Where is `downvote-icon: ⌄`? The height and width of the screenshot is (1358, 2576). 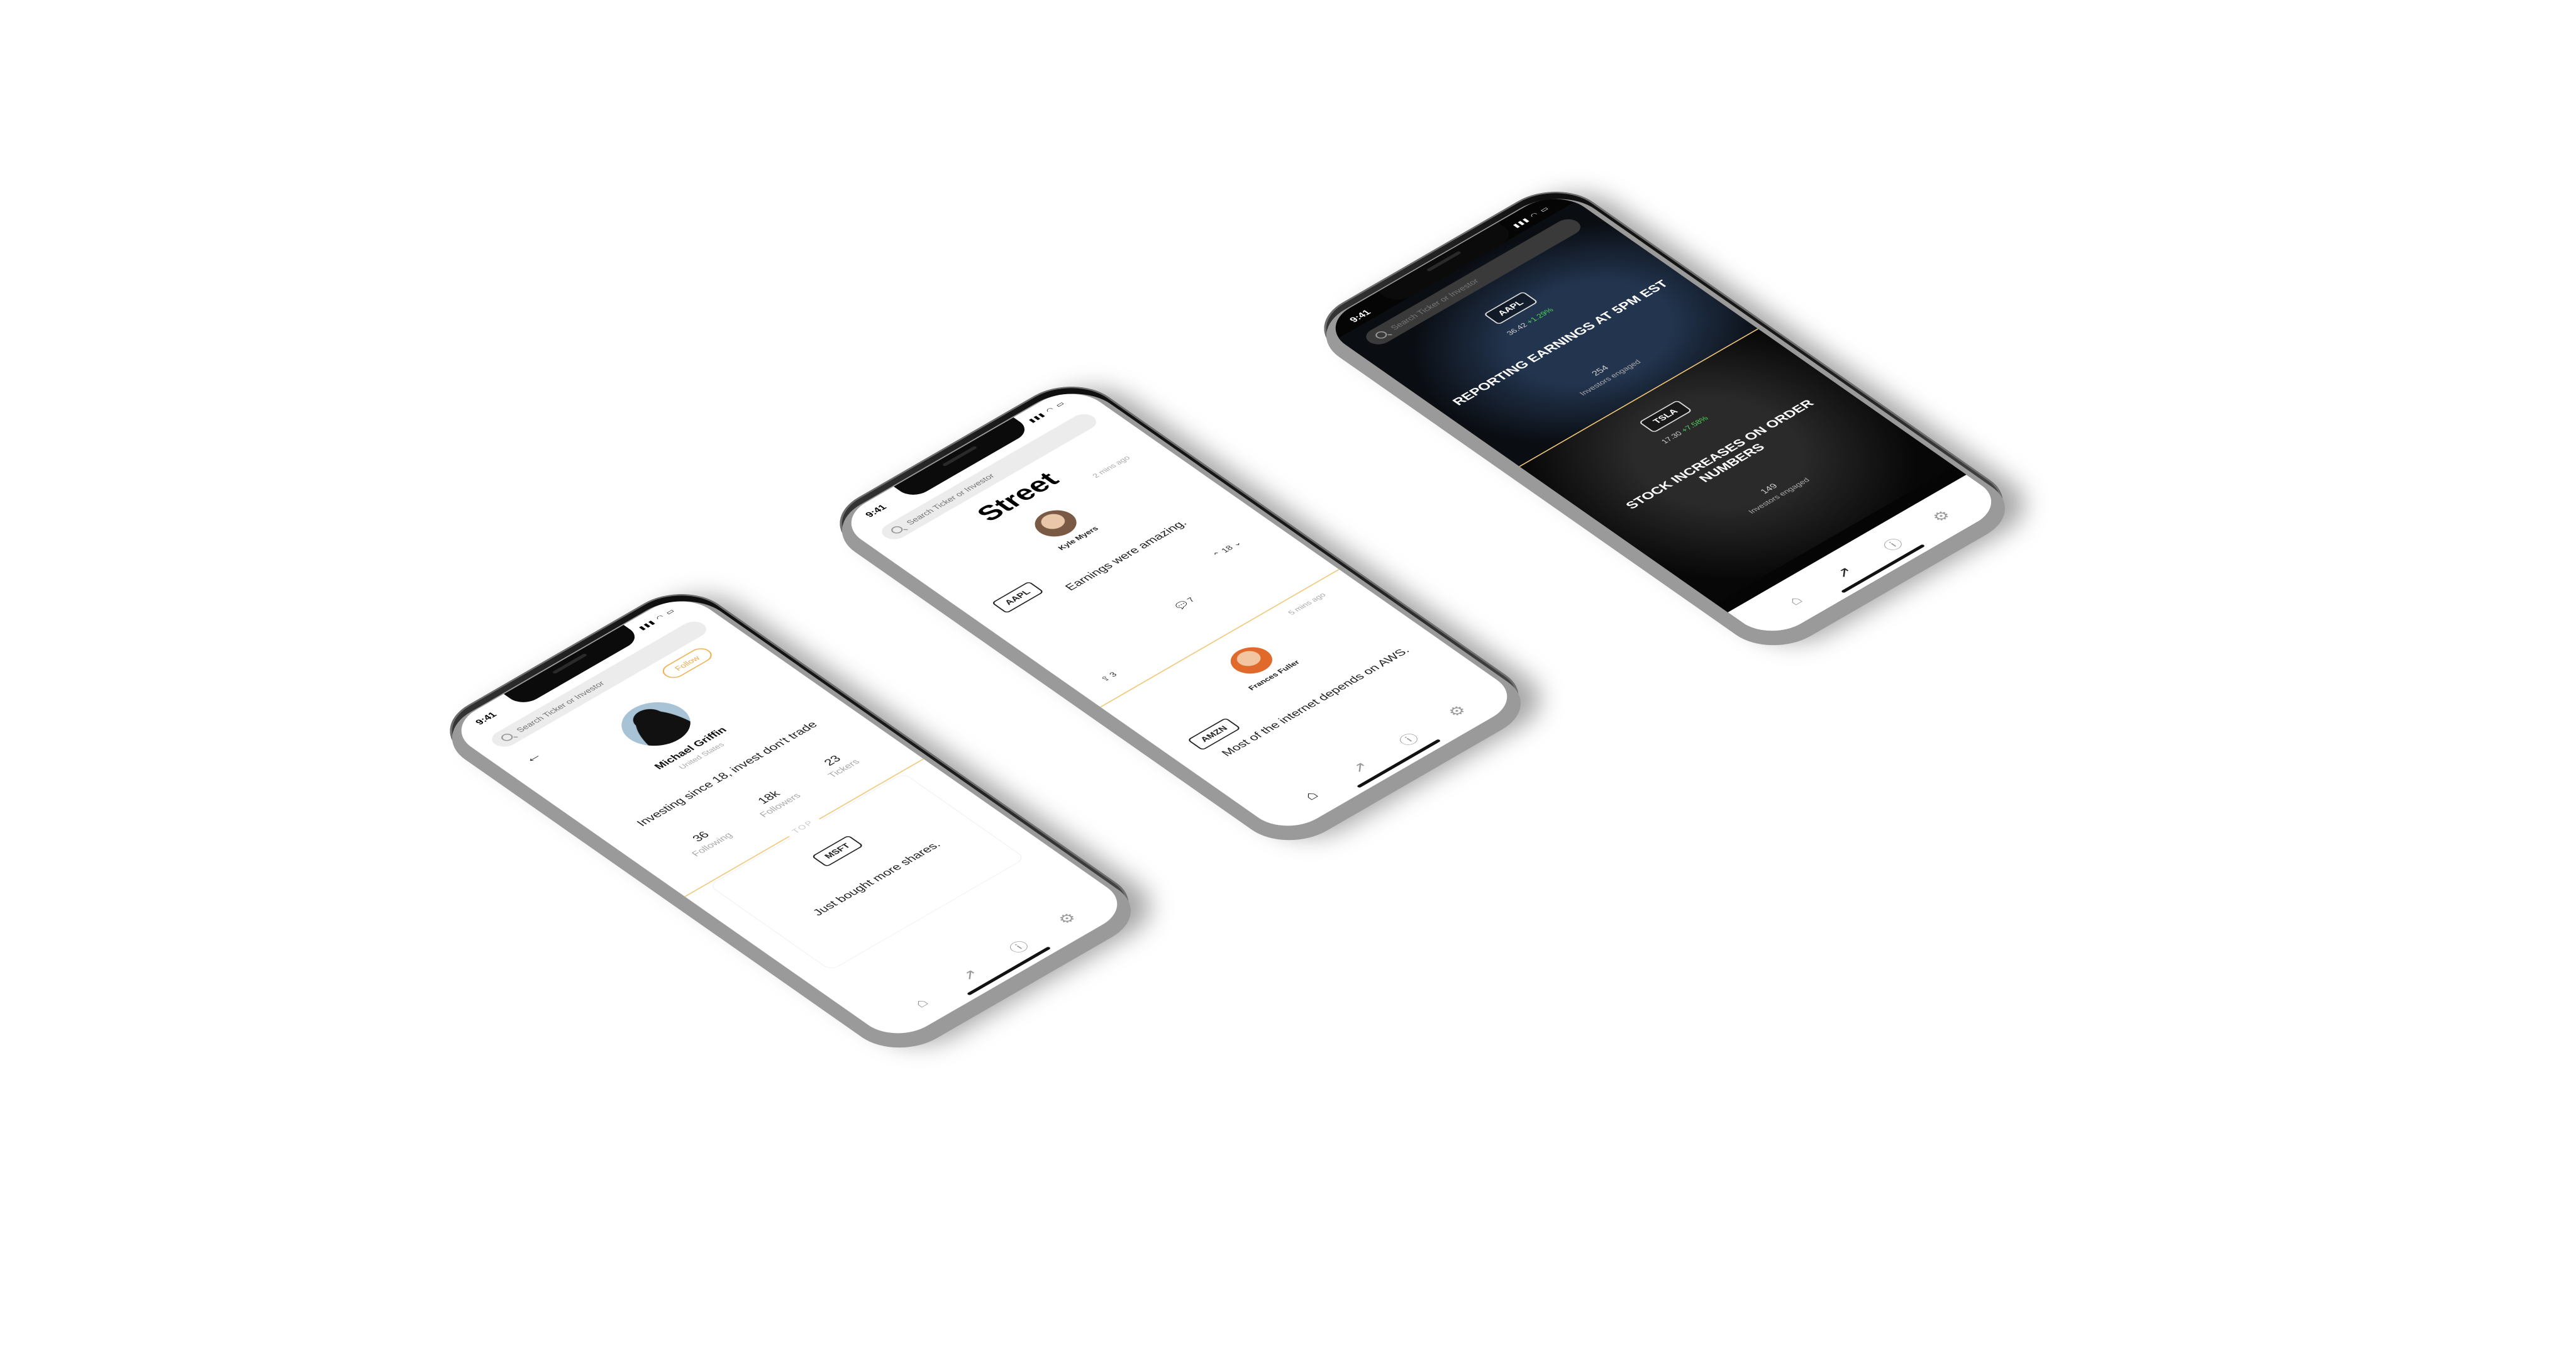 downvote-icon: ⌄ is located at coordinates (1236, 543).